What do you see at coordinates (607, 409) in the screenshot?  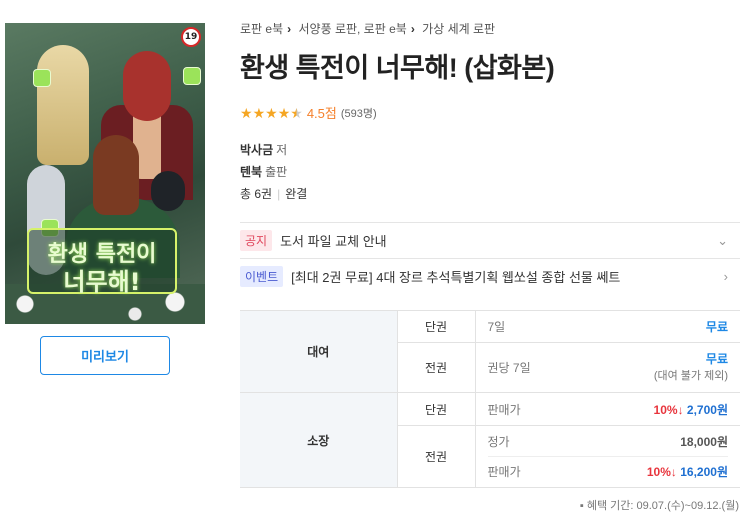 I see `own-single-cell: 판매가 10%↓ 2,700원` at bounding box center [607, 409].